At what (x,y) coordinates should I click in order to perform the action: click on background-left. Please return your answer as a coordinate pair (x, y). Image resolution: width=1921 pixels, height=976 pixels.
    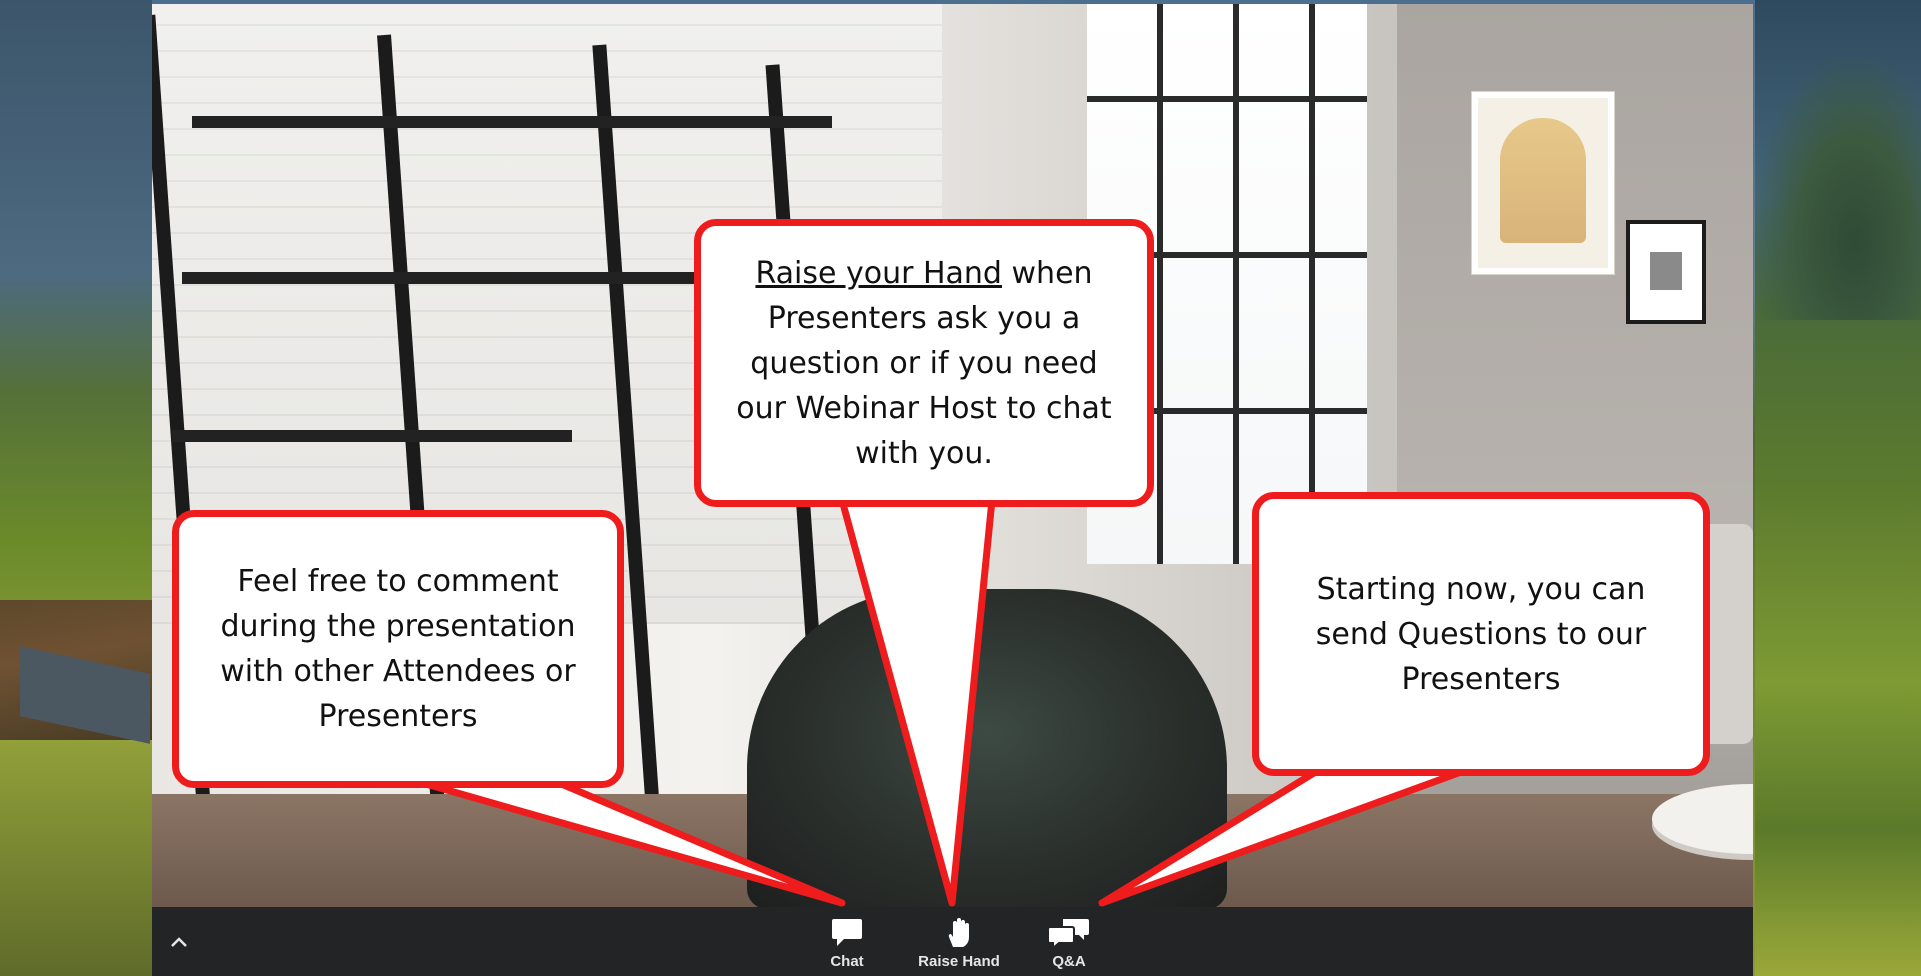
    Looking at the image, I should click on (76, 488).